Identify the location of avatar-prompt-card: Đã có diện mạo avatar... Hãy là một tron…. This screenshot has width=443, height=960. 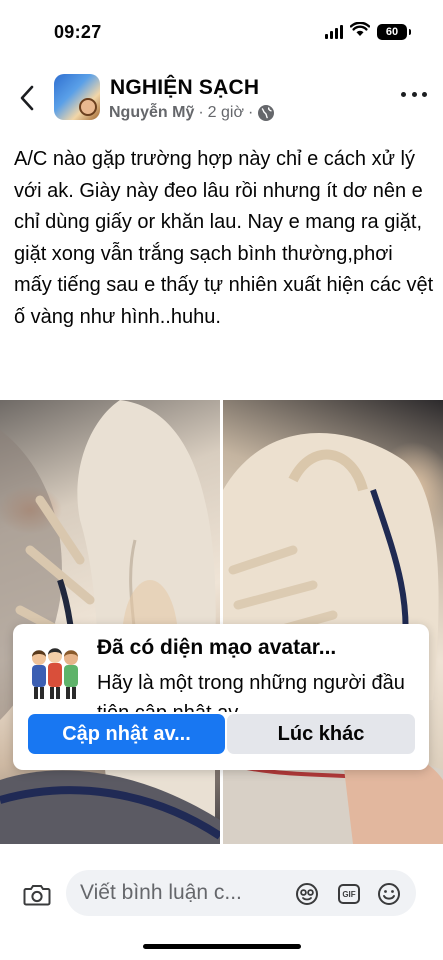
(221, 697).